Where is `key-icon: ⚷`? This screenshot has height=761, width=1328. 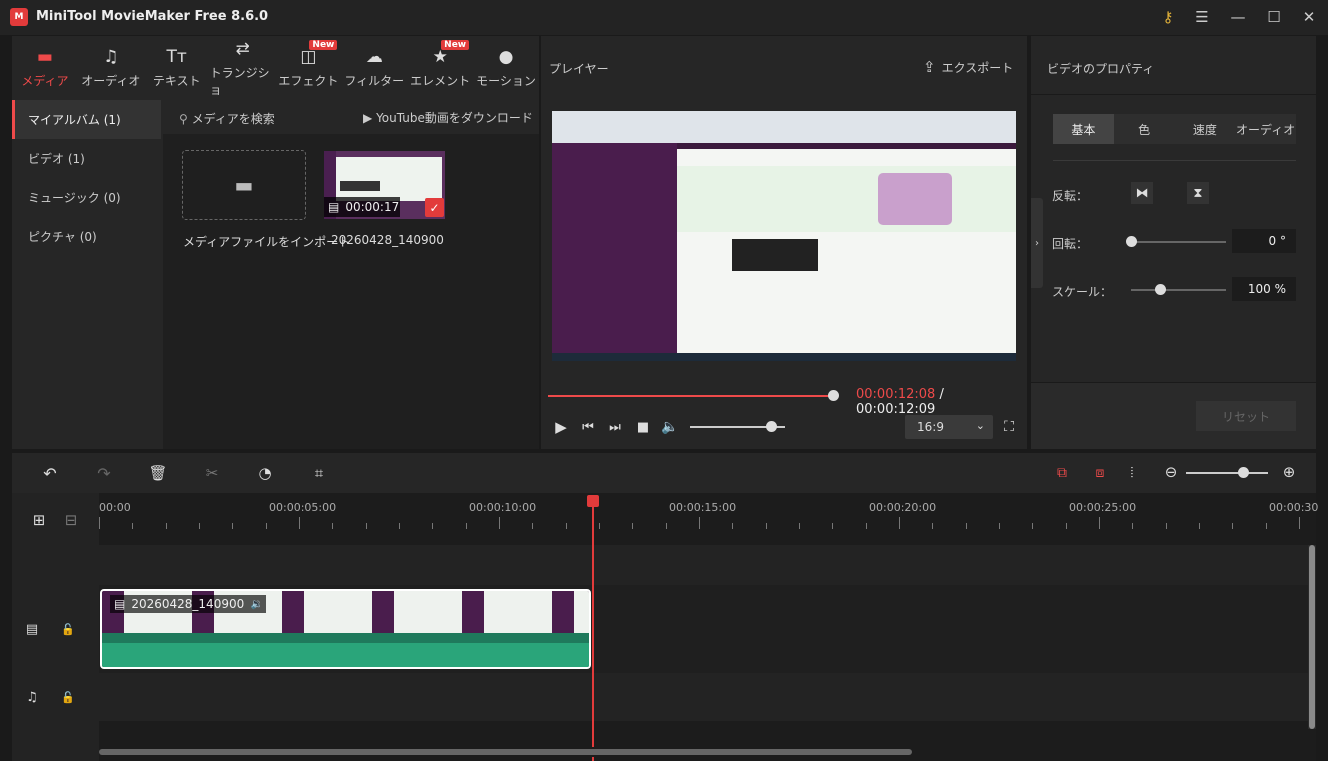
key-icon: ⚷ is located at coordinates (1168, 17).